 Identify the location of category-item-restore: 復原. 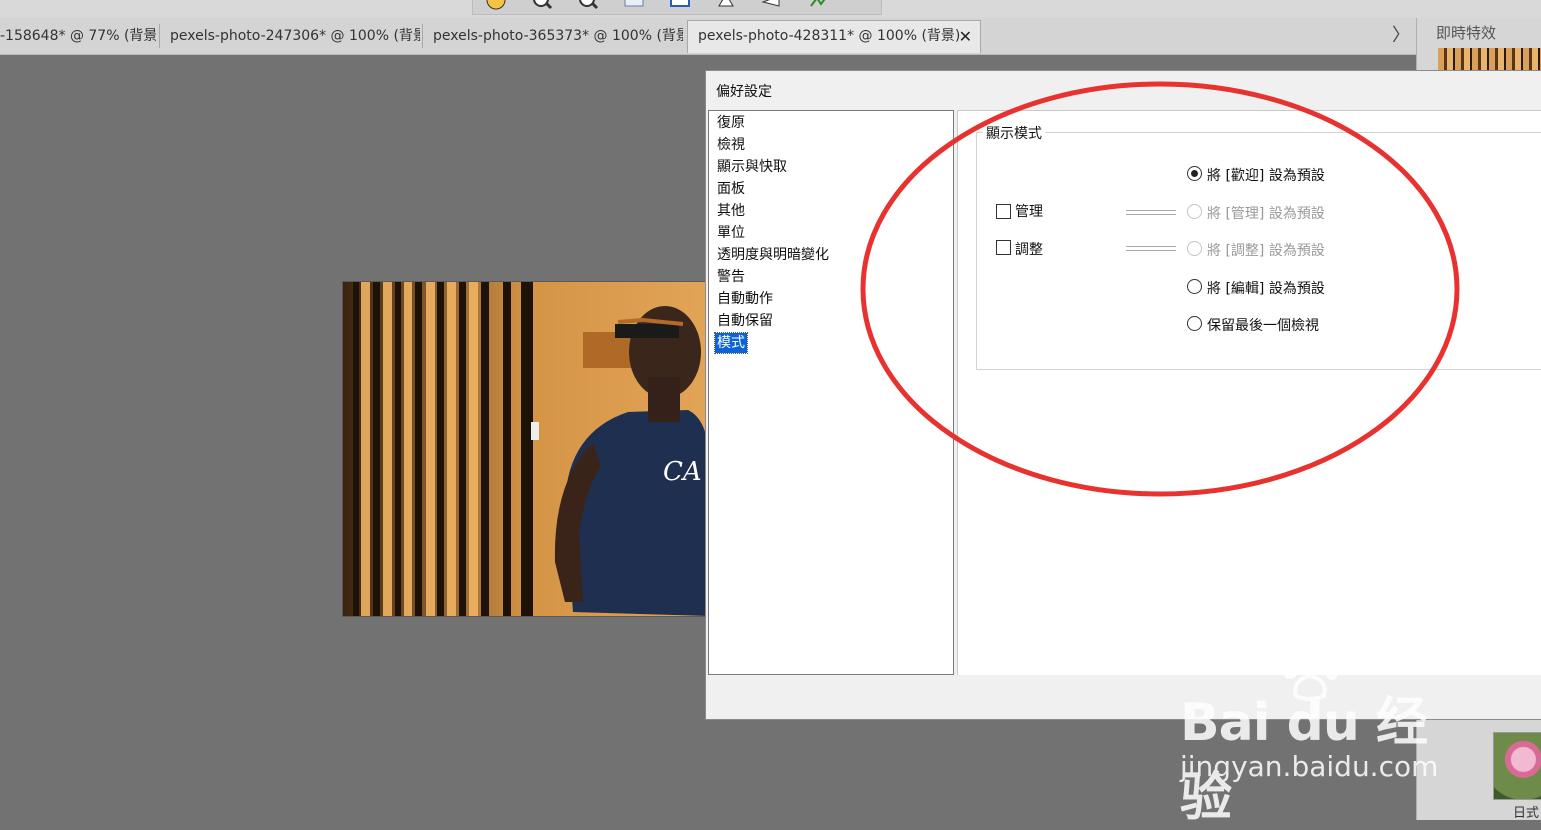
(731, 123).